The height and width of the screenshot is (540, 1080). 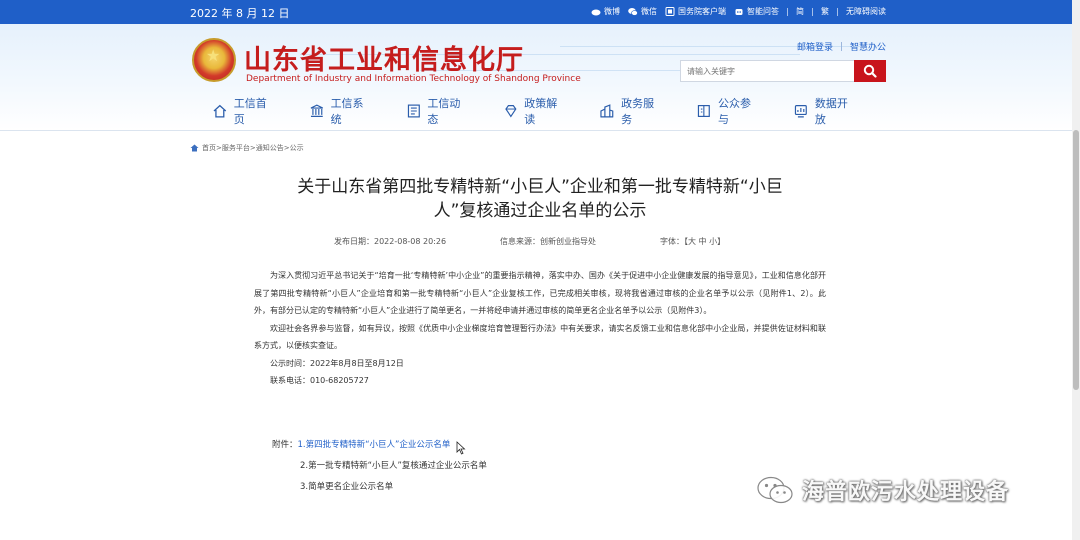 I want to click on nav-item-system: 工信系统, so click(x=341, y=111).